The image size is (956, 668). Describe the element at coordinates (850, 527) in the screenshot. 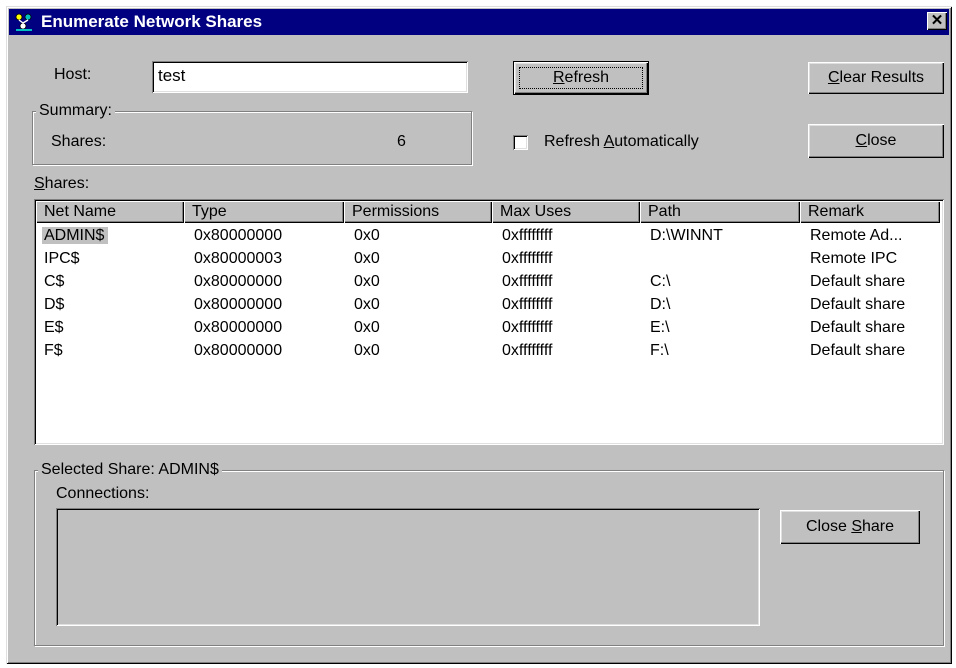

I see `close-share-button: Close Share` at that location.